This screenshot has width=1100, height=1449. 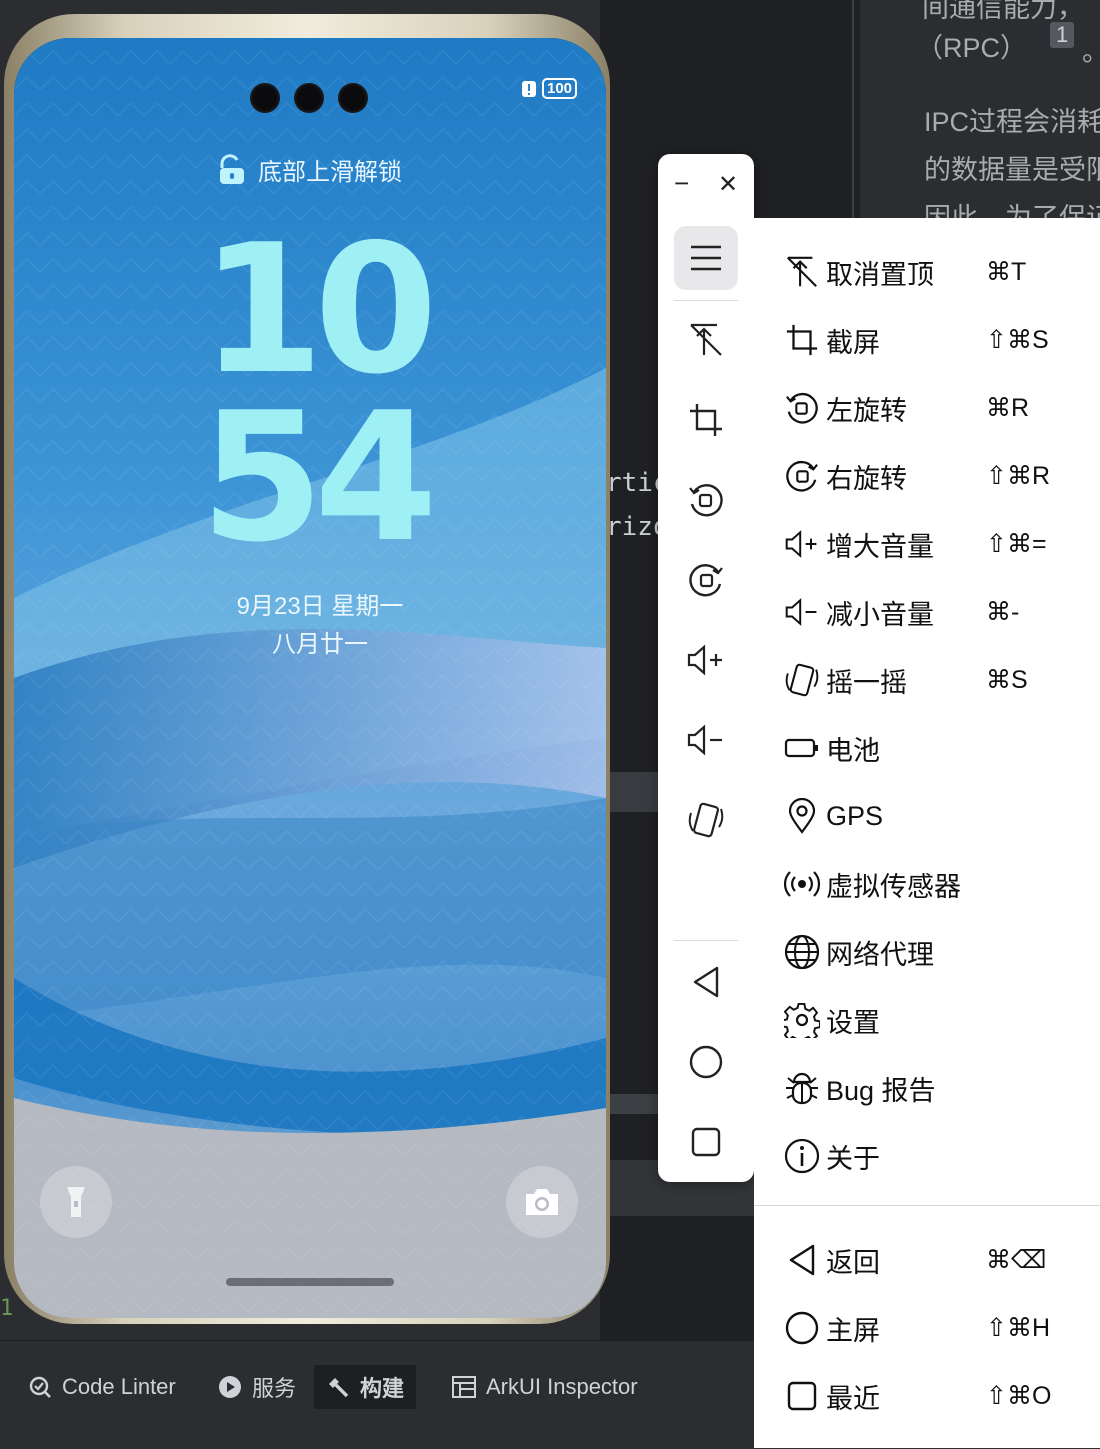 What do you see at coordinates (802, 544) in the screenshot?
I see `volume-up-icon` at bounding box center [802, 544].